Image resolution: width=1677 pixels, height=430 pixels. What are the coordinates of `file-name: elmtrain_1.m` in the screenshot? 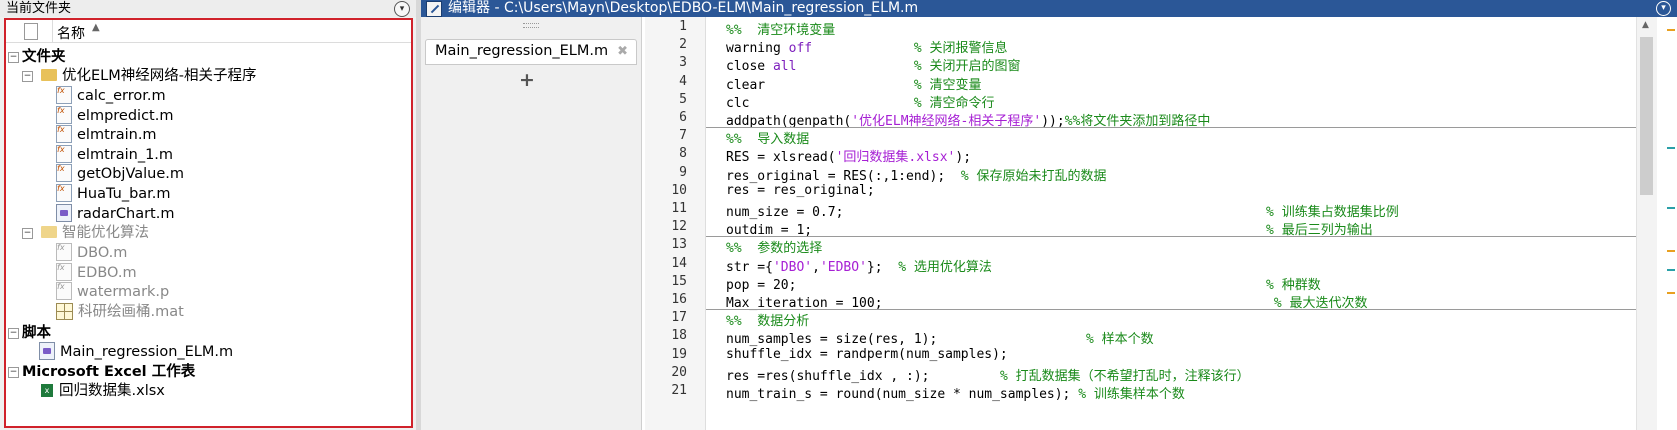 It's located at (125, 155).